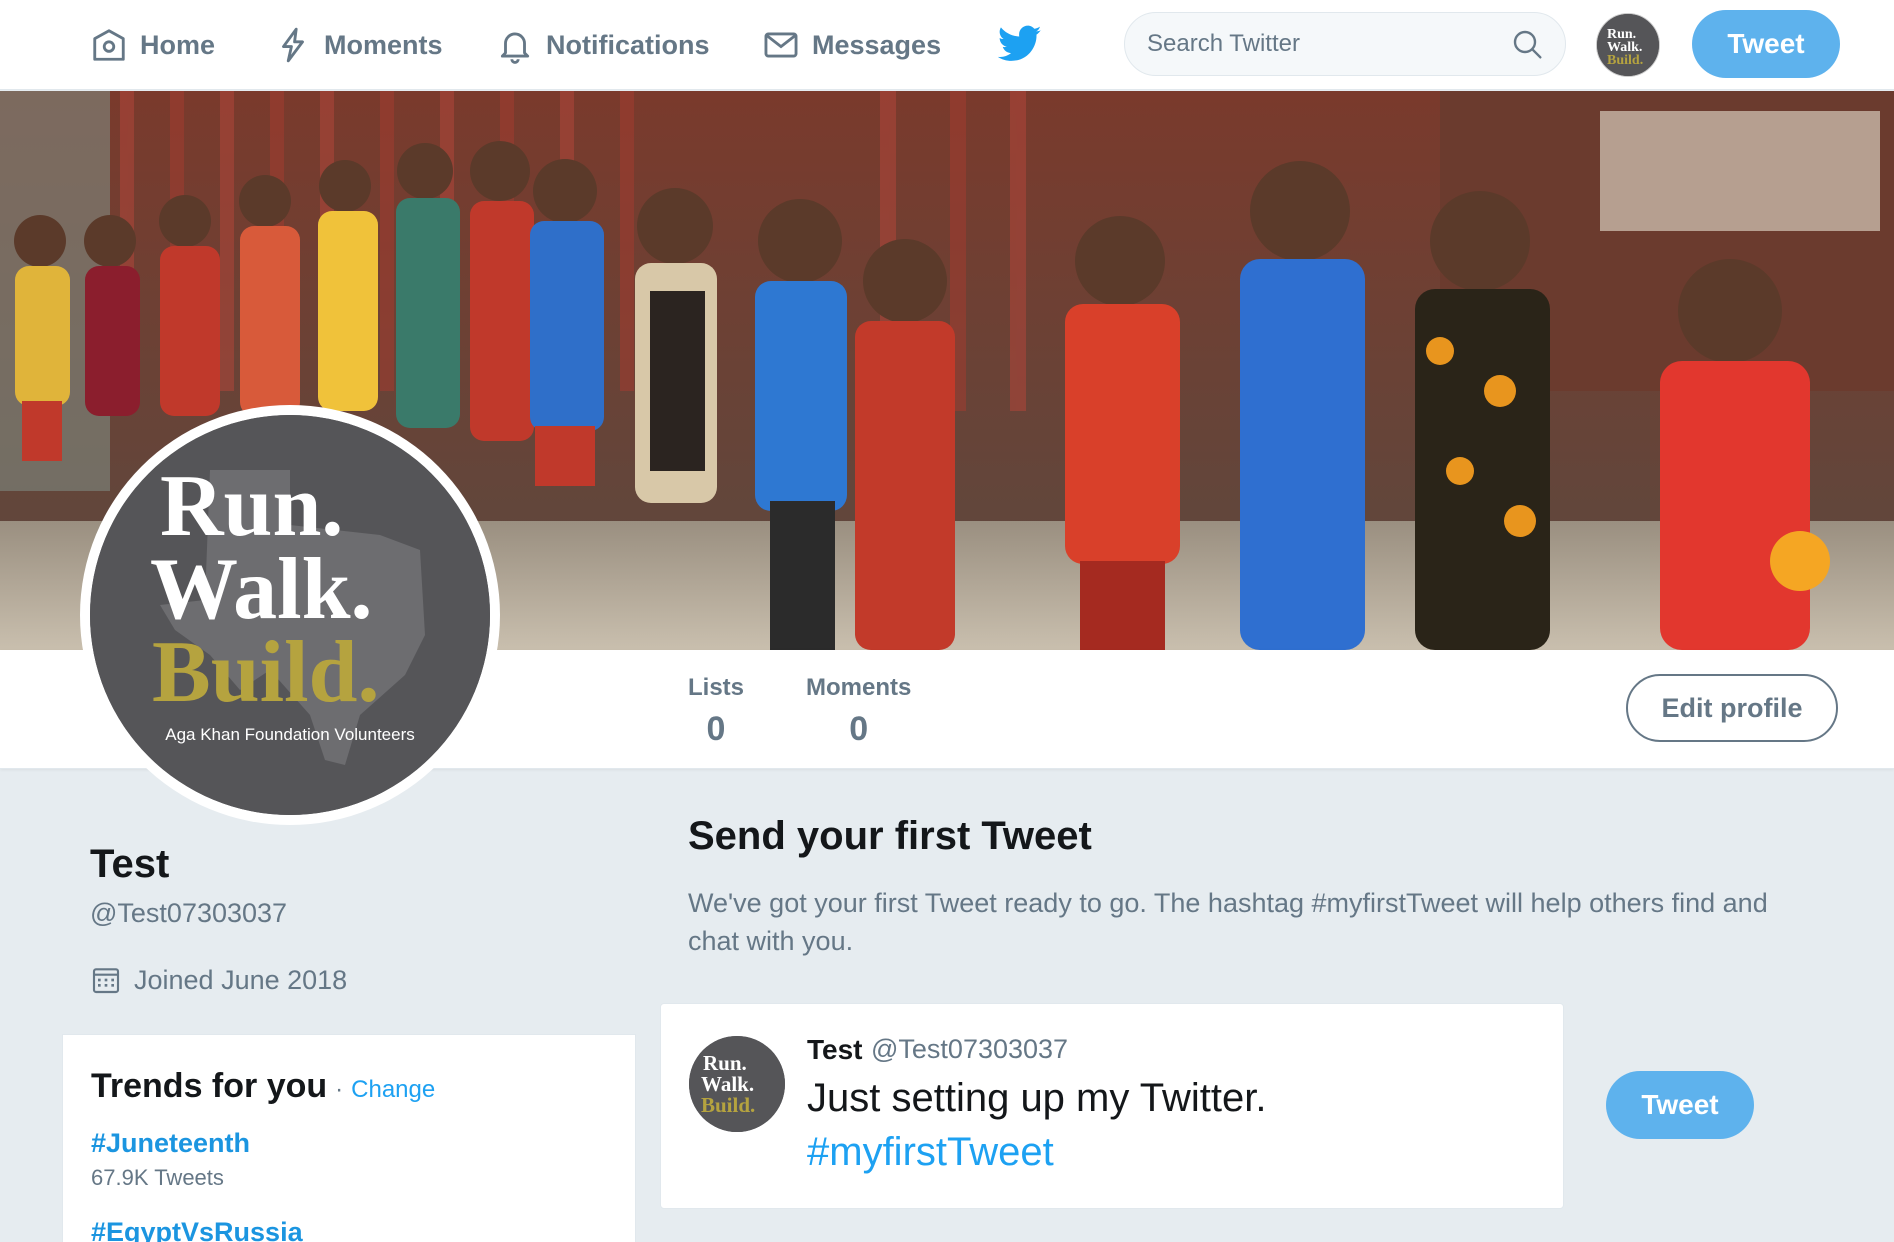 This screenshot has width=1894, height=1242. I want to click on trend-item: #Juneteenth 67.9K Tweets, so click(349, 1159).